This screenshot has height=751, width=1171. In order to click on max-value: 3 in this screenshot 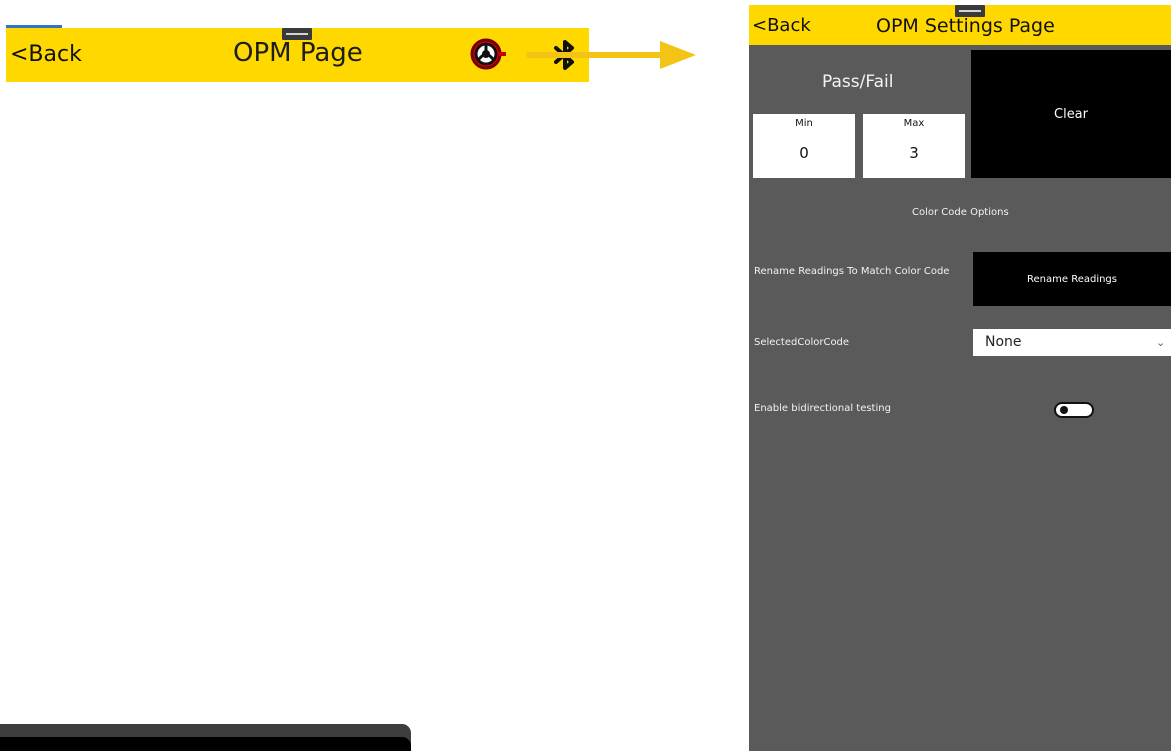, I will do `click(914, 153)`.